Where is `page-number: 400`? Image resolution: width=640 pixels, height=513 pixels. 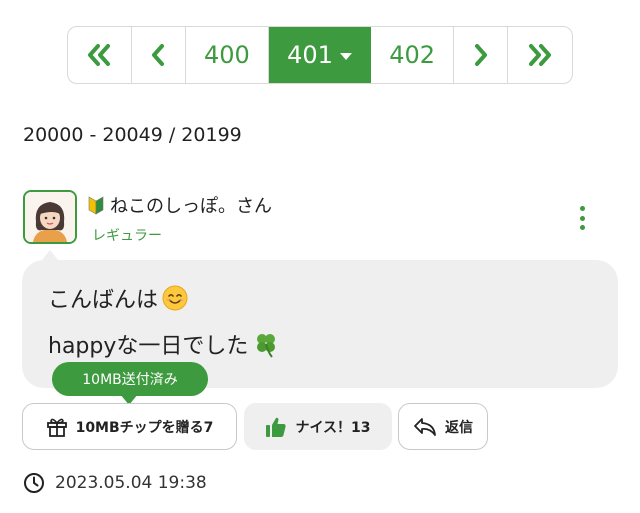 page-number: 400 is located at coordinates (226, 55).